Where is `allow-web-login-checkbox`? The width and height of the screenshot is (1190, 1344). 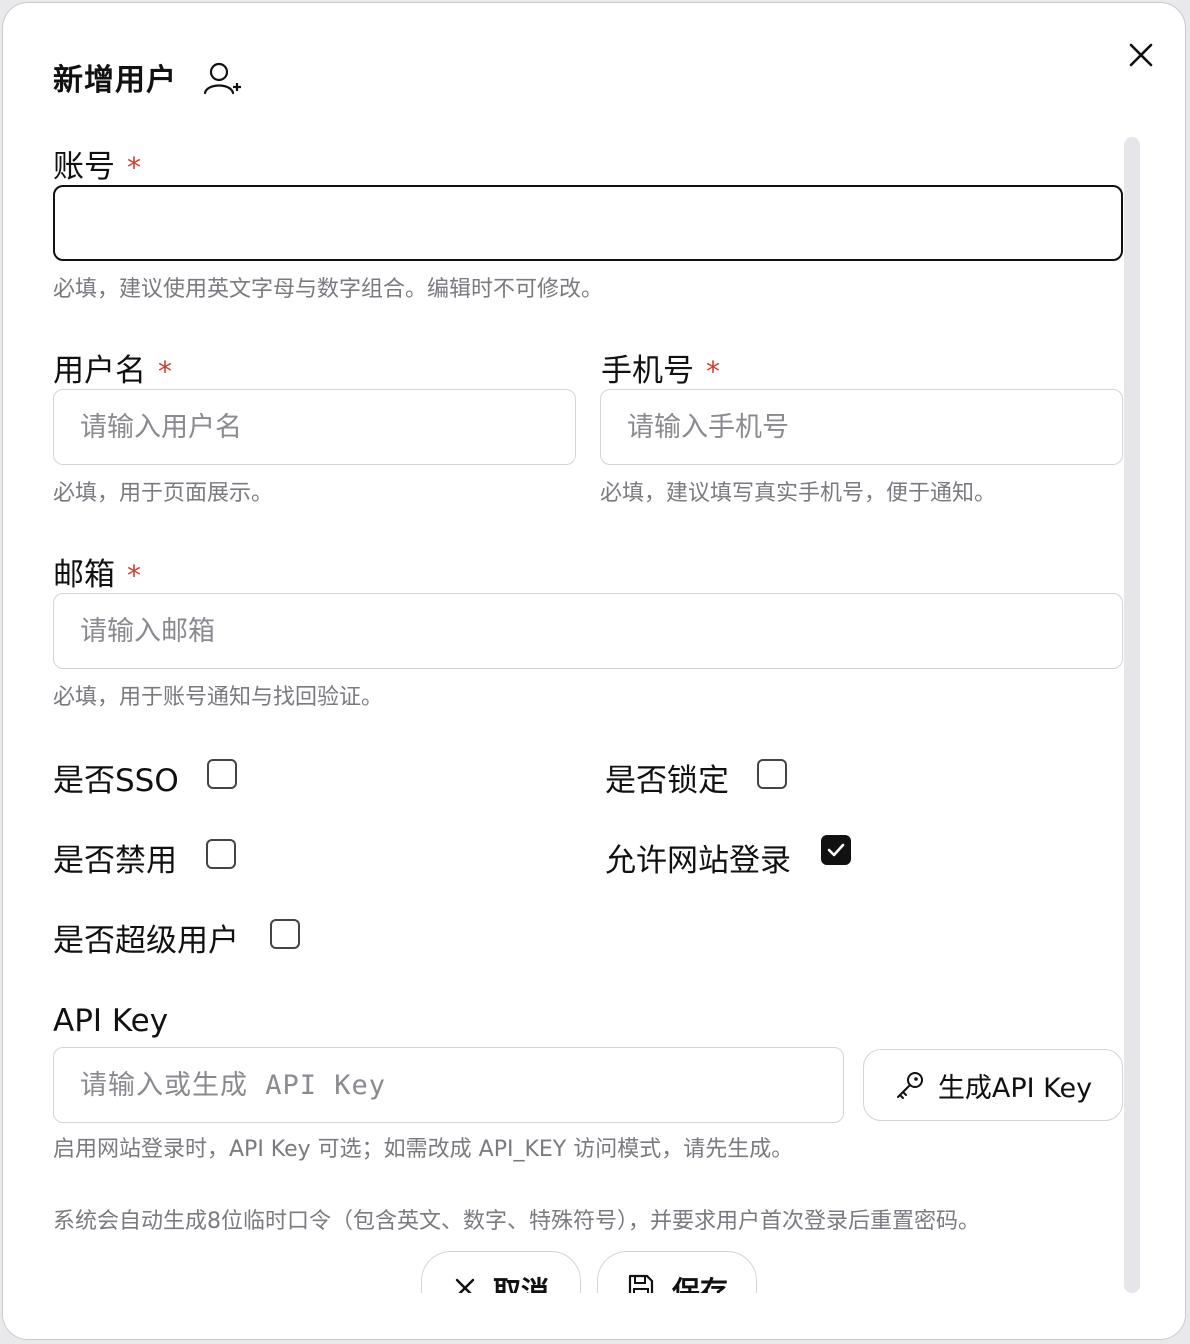
allow-web-login-checkbox is located at coordinates (836, 850).